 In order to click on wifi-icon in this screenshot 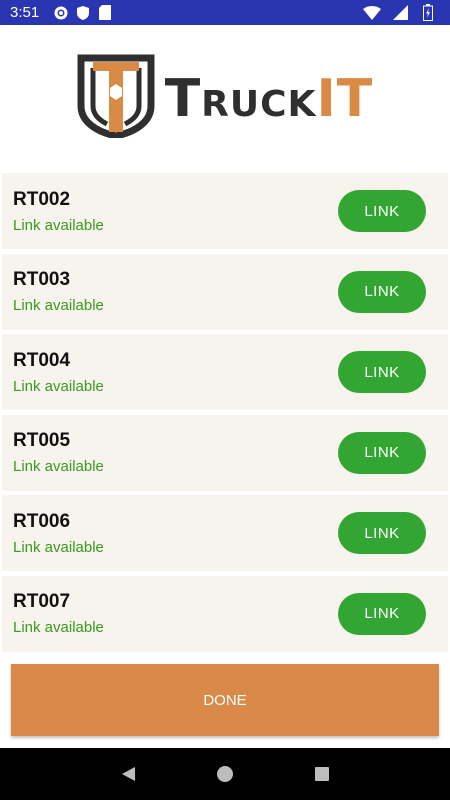, I will do `click(372, 13)`.